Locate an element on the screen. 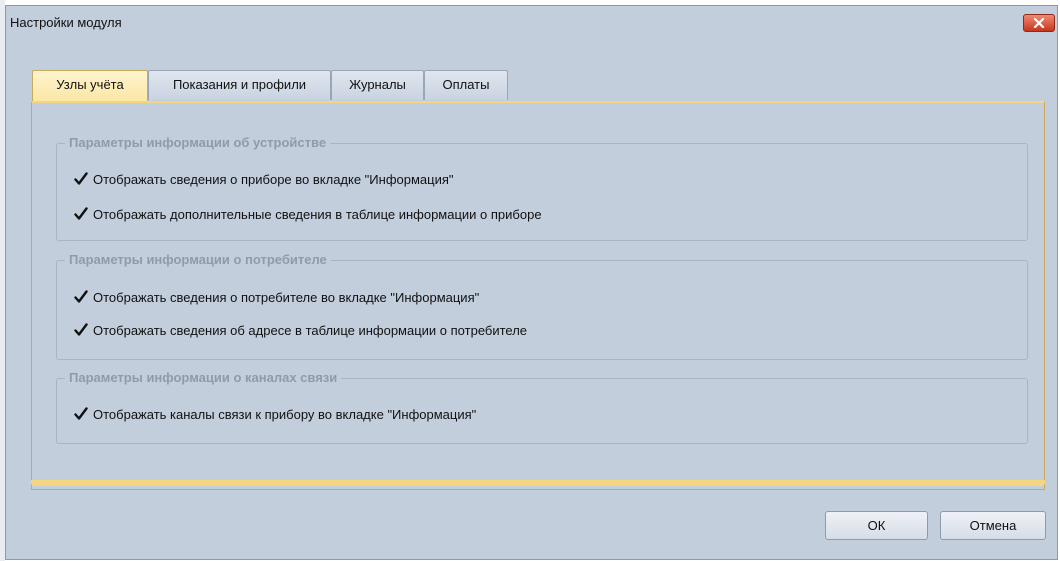  group-title: Параметры информации о потребителе is located at coordinates (198, 260).